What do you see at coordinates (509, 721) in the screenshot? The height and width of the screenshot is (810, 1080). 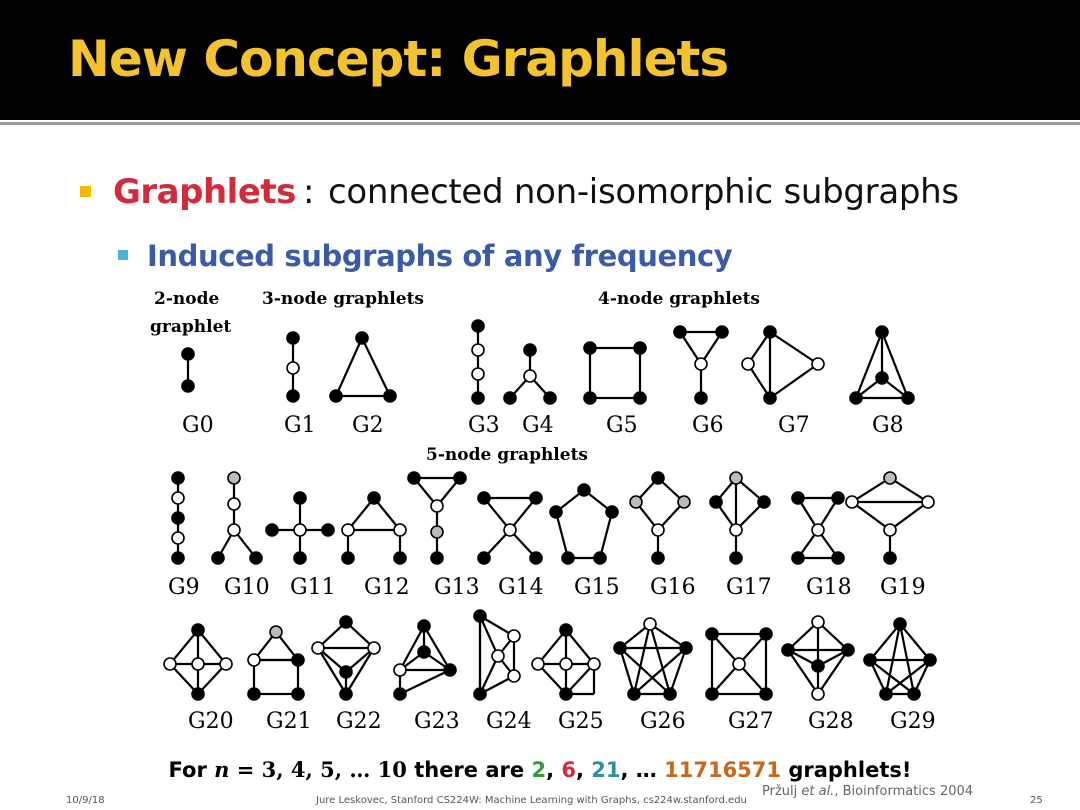 I see `label-g24: G24` at bounding box center [509, 721].